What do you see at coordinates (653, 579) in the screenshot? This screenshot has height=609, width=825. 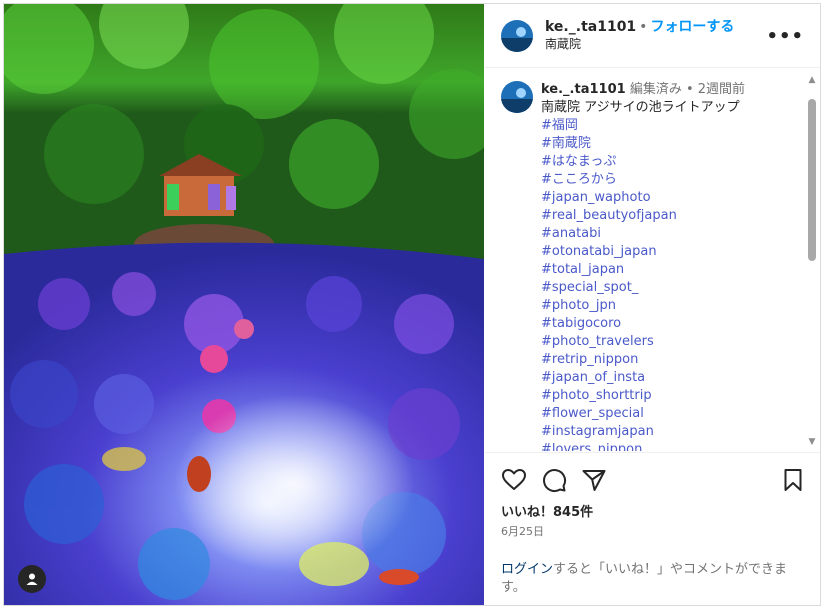 I see `login-prompt: ログインすると「いいね！」やコメントができます。` at bounding box center [653, 579].